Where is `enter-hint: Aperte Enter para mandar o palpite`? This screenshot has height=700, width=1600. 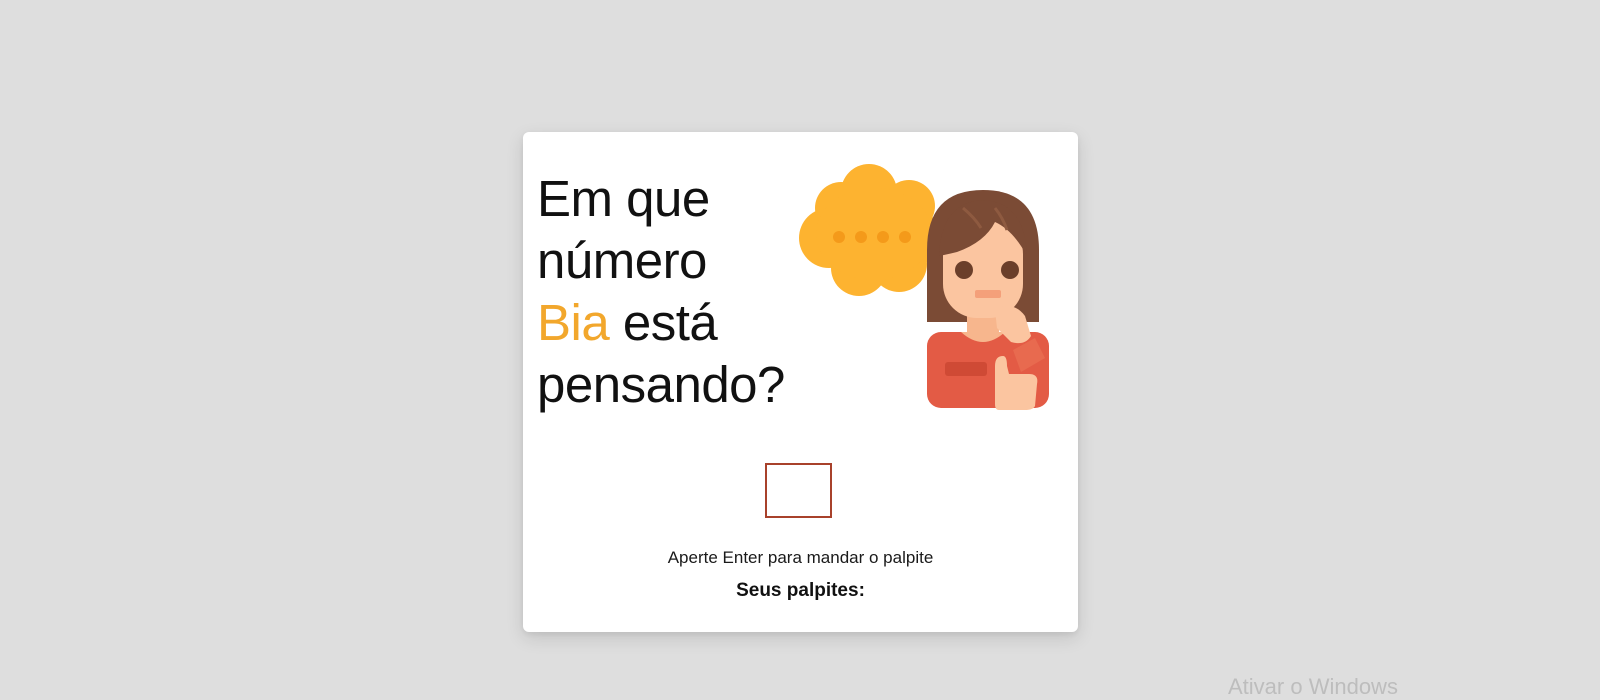 enter-hint: Aperte Enter para mandar o palpite is located at coordinates (800, 557).